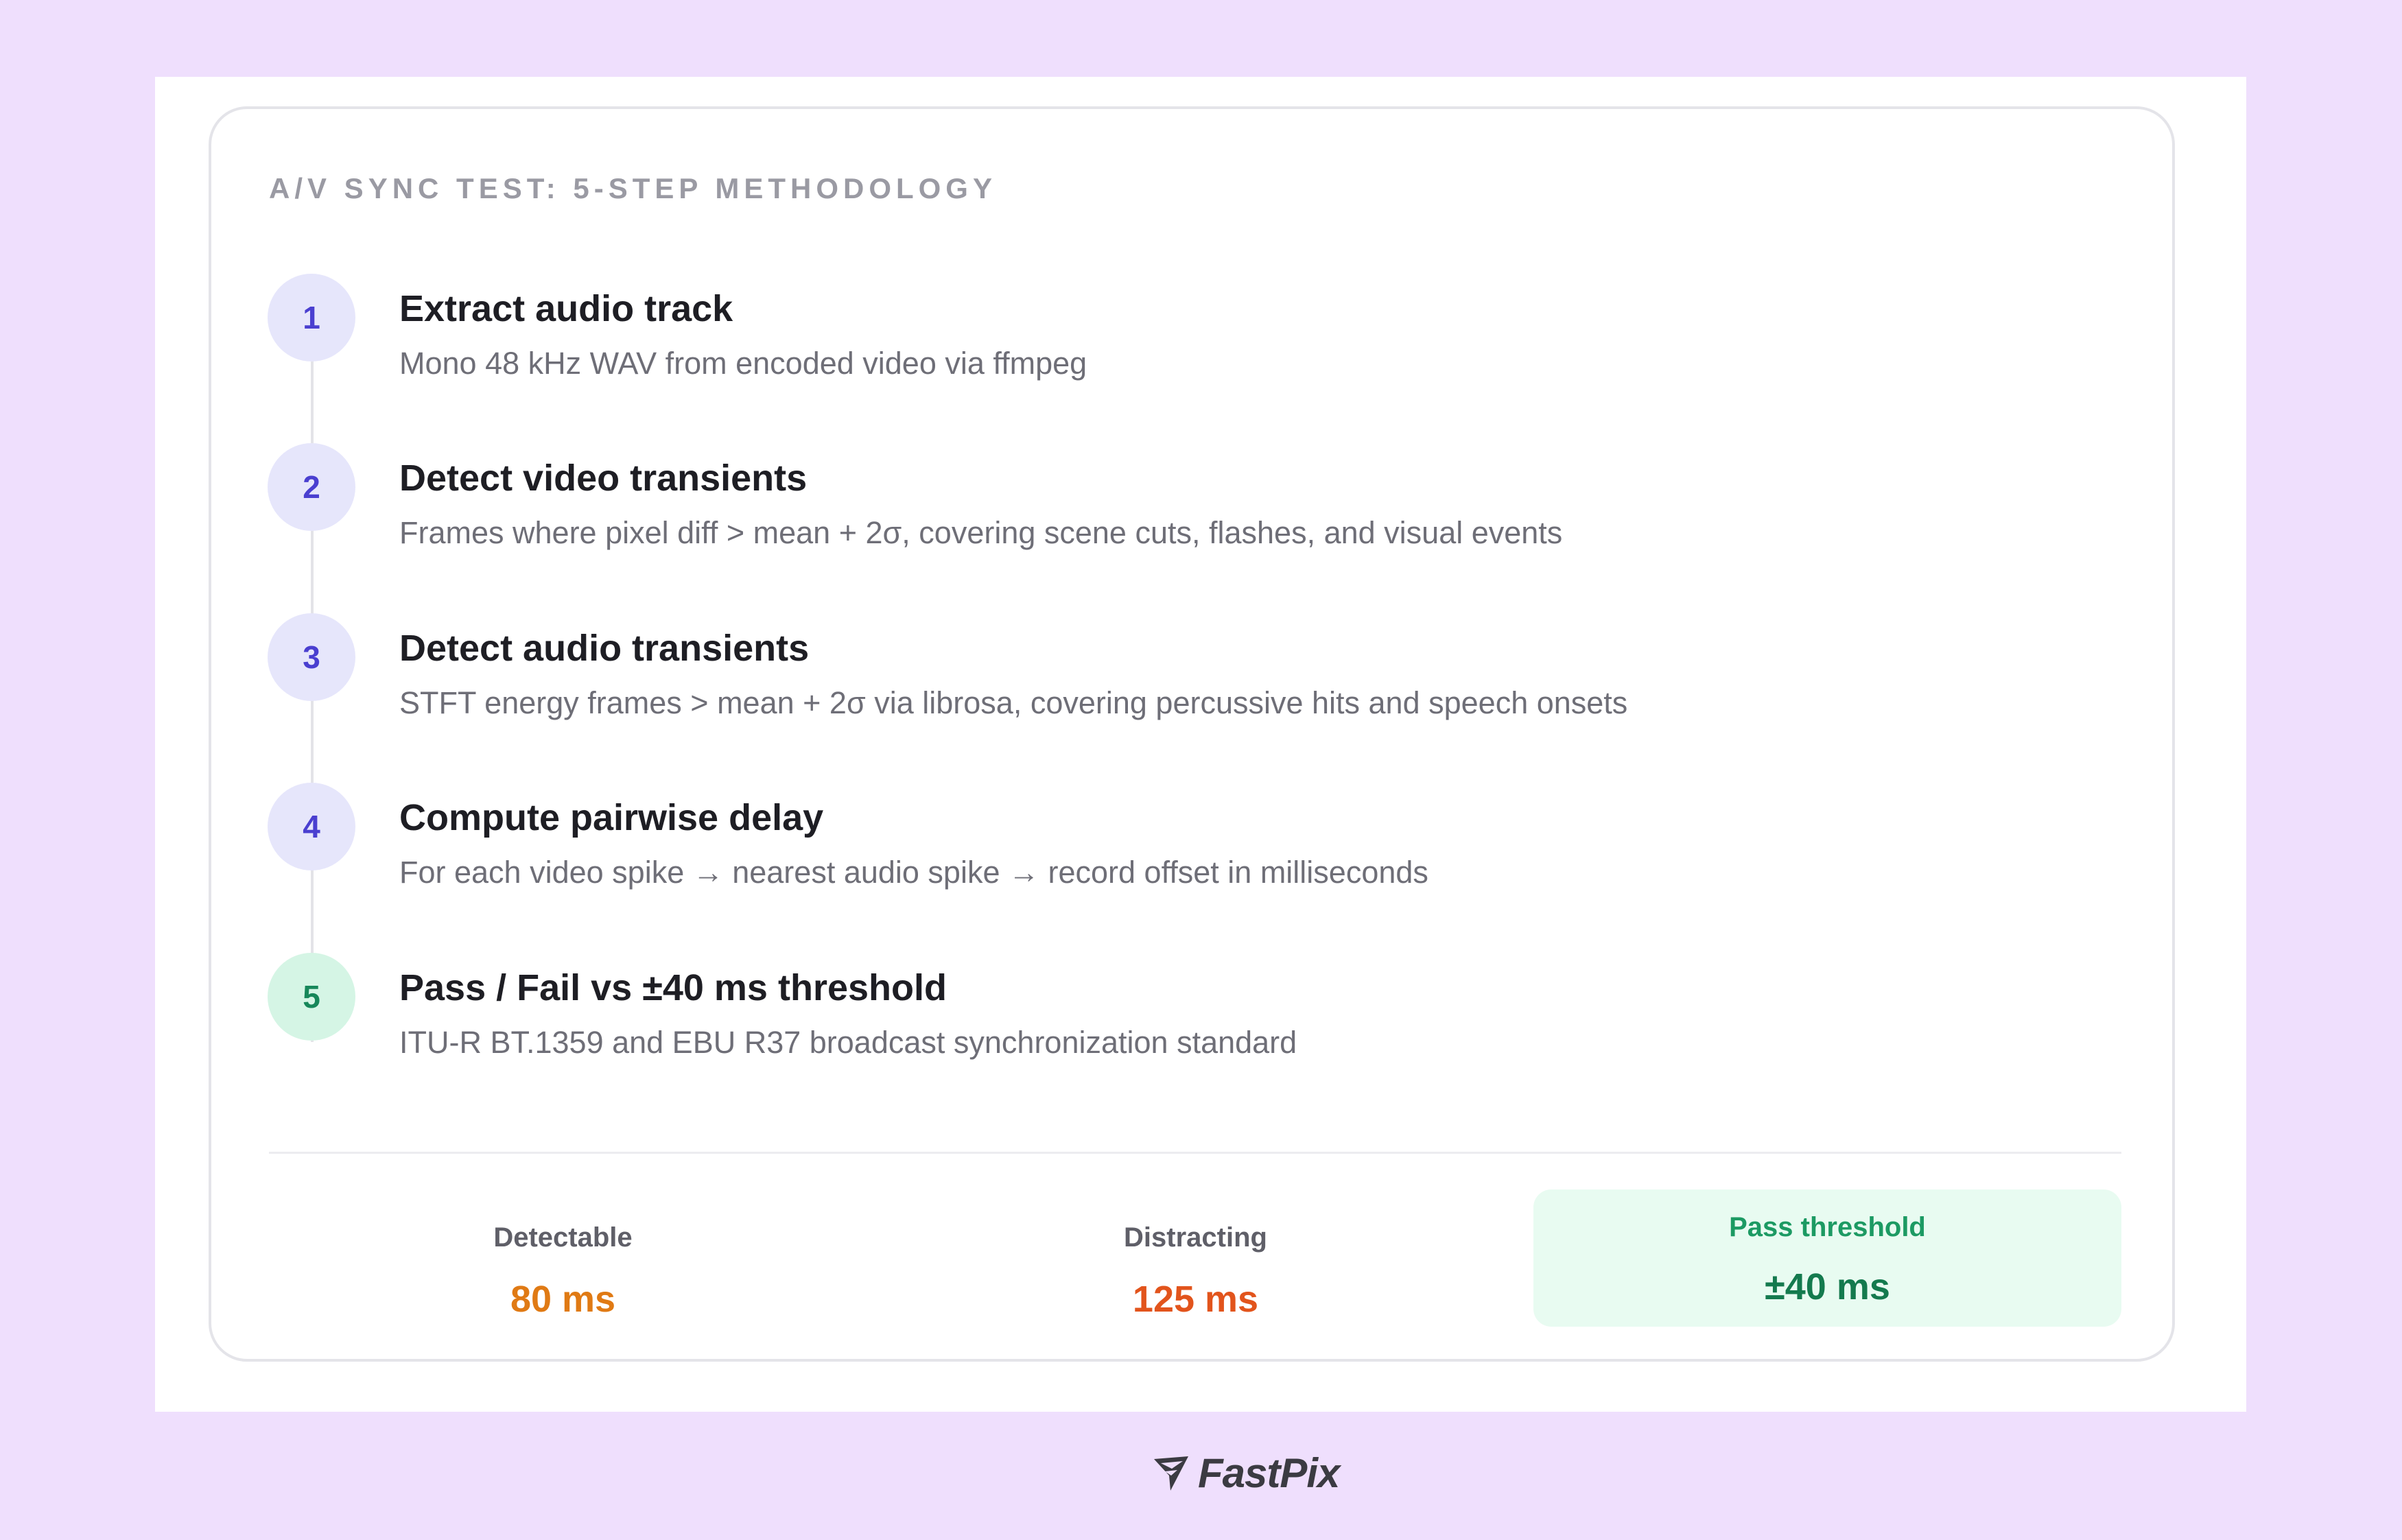 The width and height of the screenshot is (2402, 1540). I want to click on fastpix-logo: FastPix, so click(1245, 1473).